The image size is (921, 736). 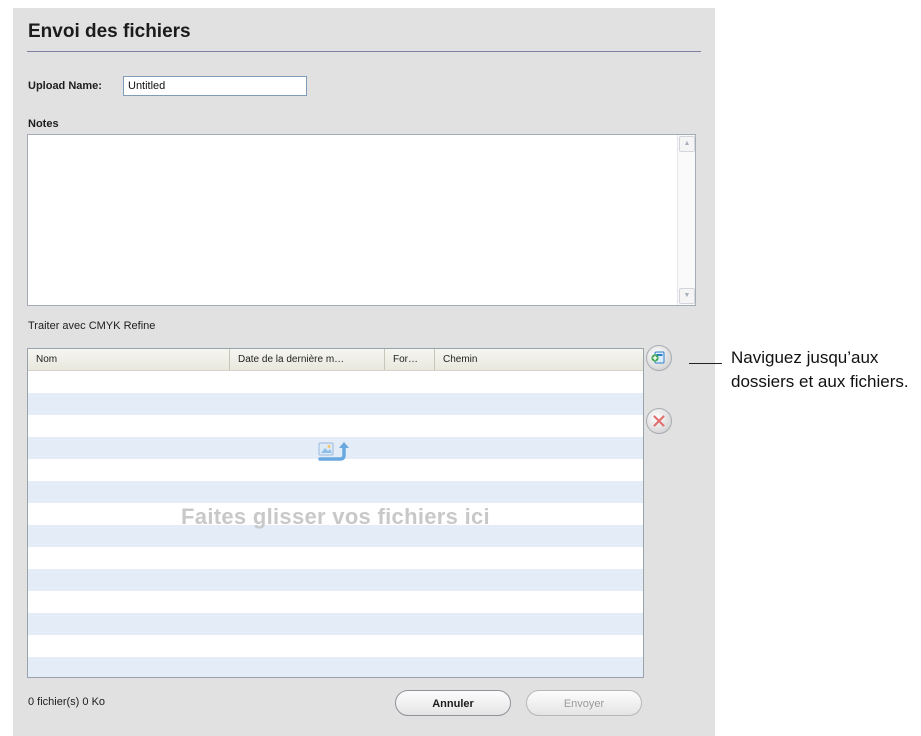 I want to click on remove-icon, so click(x=659, y=421).